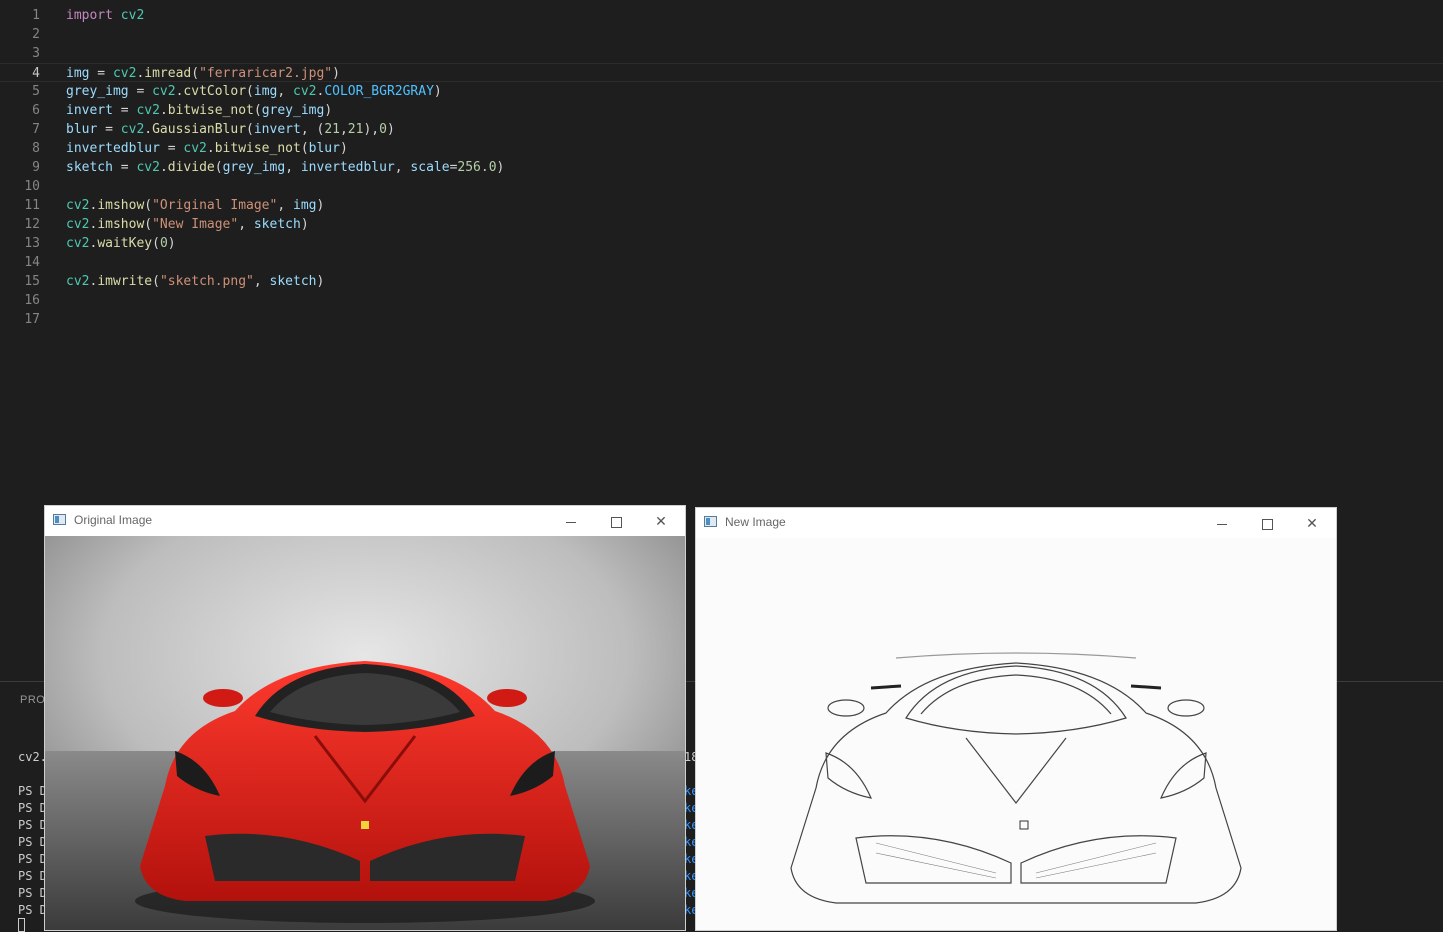  Describe the element at coordinates (721, 72) in the screenshot. I see `code-line-active: 4 img = cv2.imread("ferraricar2.jpg")` at that location.